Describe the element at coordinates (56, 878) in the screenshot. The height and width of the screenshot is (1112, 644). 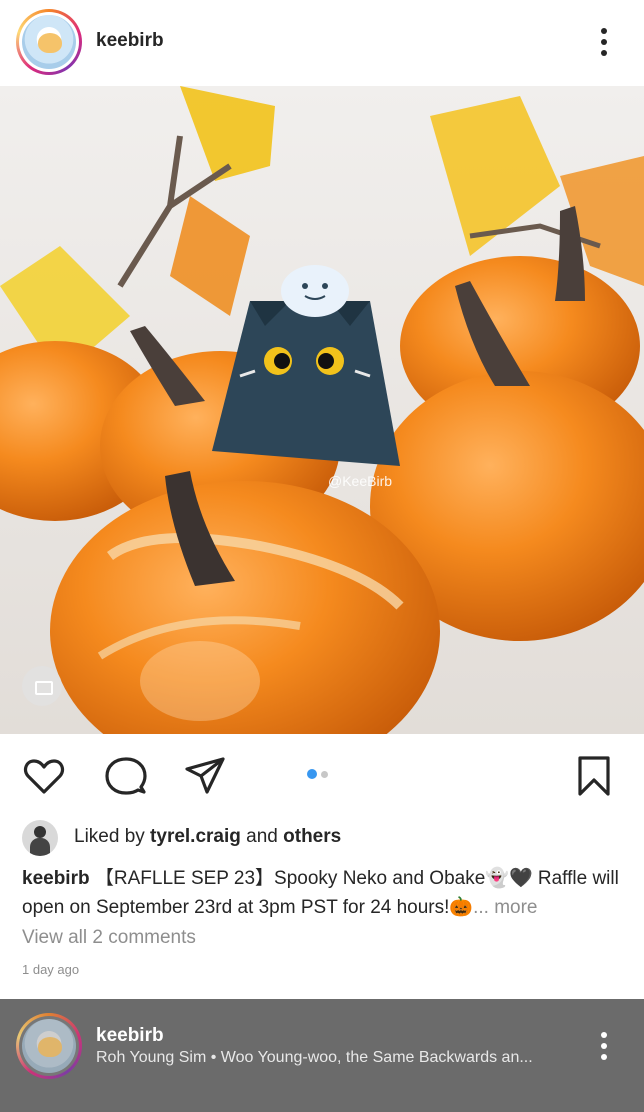
I see `caption-username: keebirb` at that location.